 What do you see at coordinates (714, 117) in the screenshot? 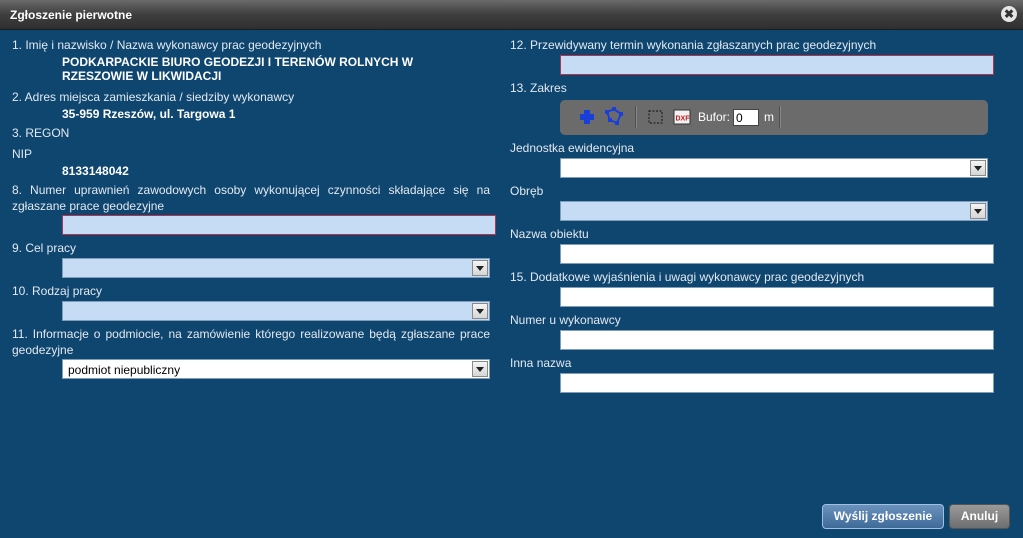
I see `buffer-label: Bufor:` at bounding box center [714, 117].